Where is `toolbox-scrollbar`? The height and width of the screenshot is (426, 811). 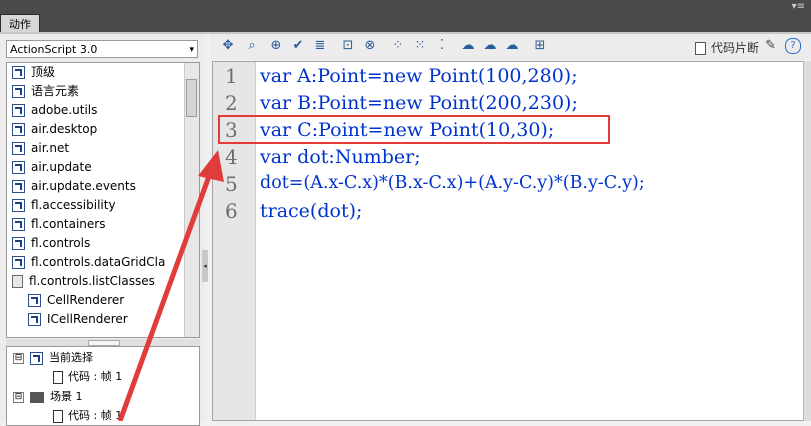 toolbox-scrollbar is located at coordinates (191, 200).